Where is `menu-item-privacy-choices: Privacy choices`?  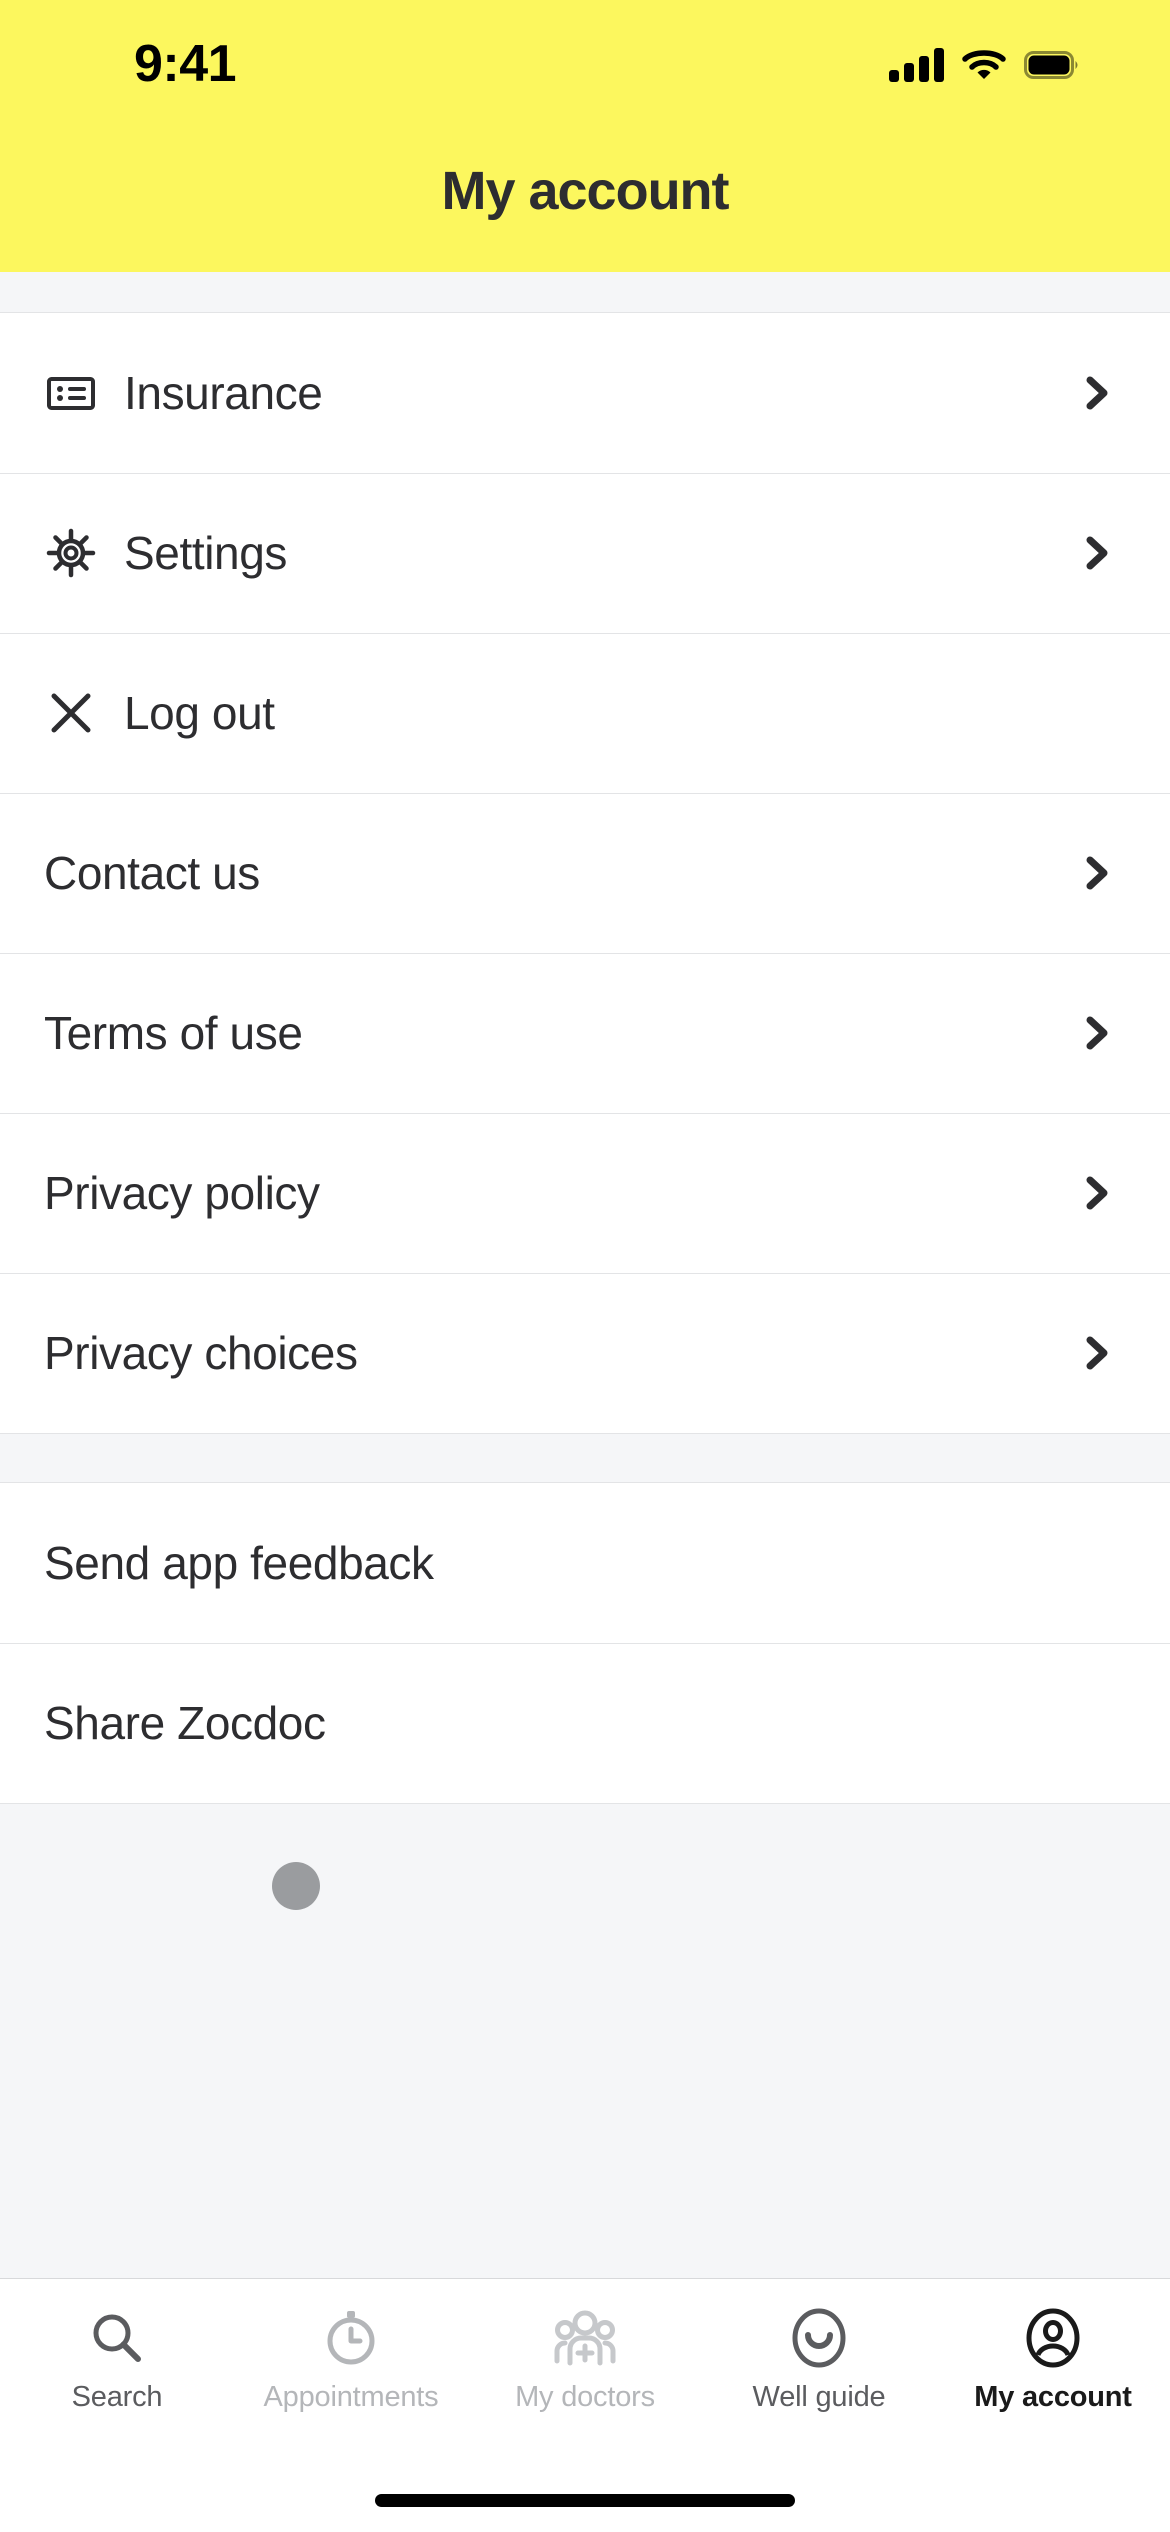 menu-item-privacy-choices: Privacy choices is located at coordinates (585, 1353).